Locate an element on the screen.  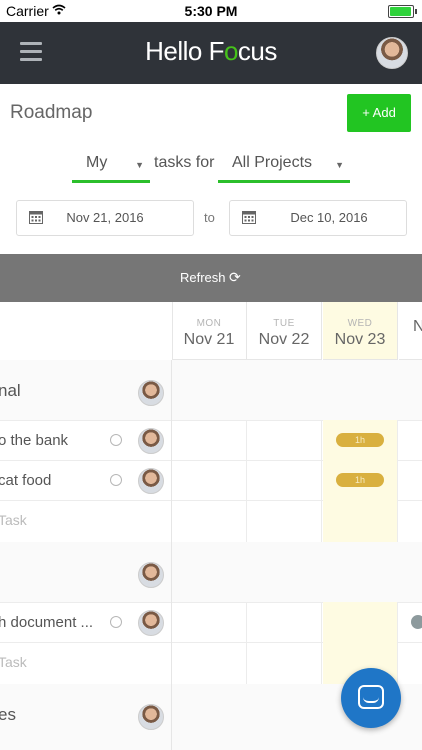
refresh-icon: ⟳ is located at coordinates (235, 277).